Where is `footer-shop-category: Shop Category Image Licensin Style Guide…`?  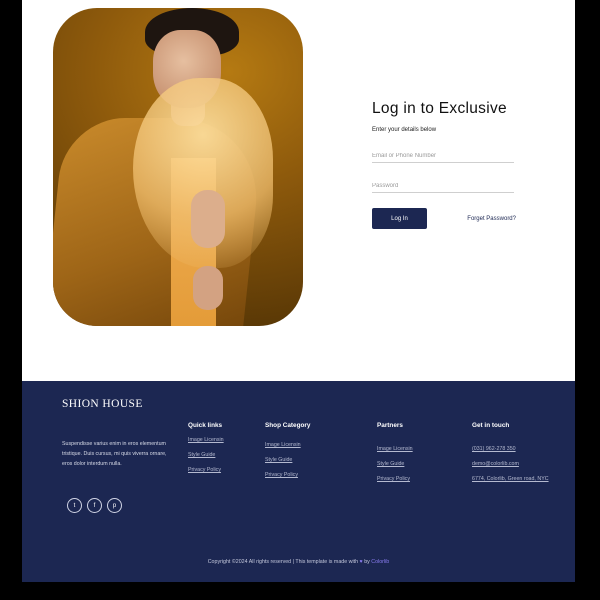
footer-shop-category: Shop Category Image Licensin Style Guide… is located at coordinates (287, 450).